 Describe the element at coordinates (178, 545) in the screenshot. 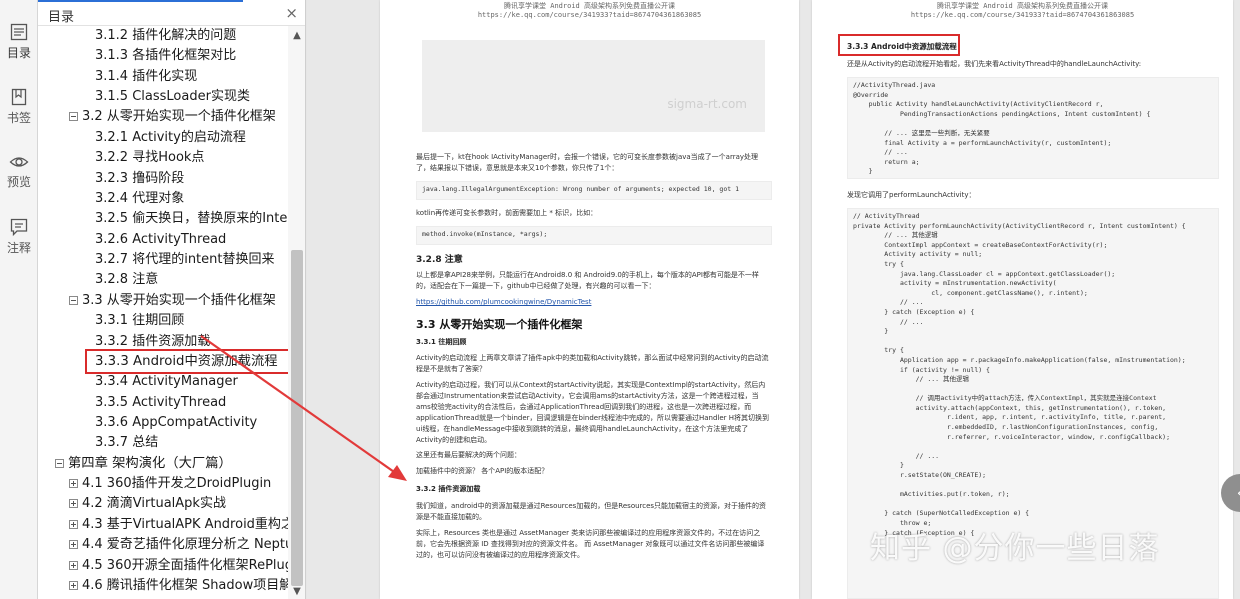

I see `toc-item: 4.4 爱奇艺插件化原理分析之 Neptune` at that location.